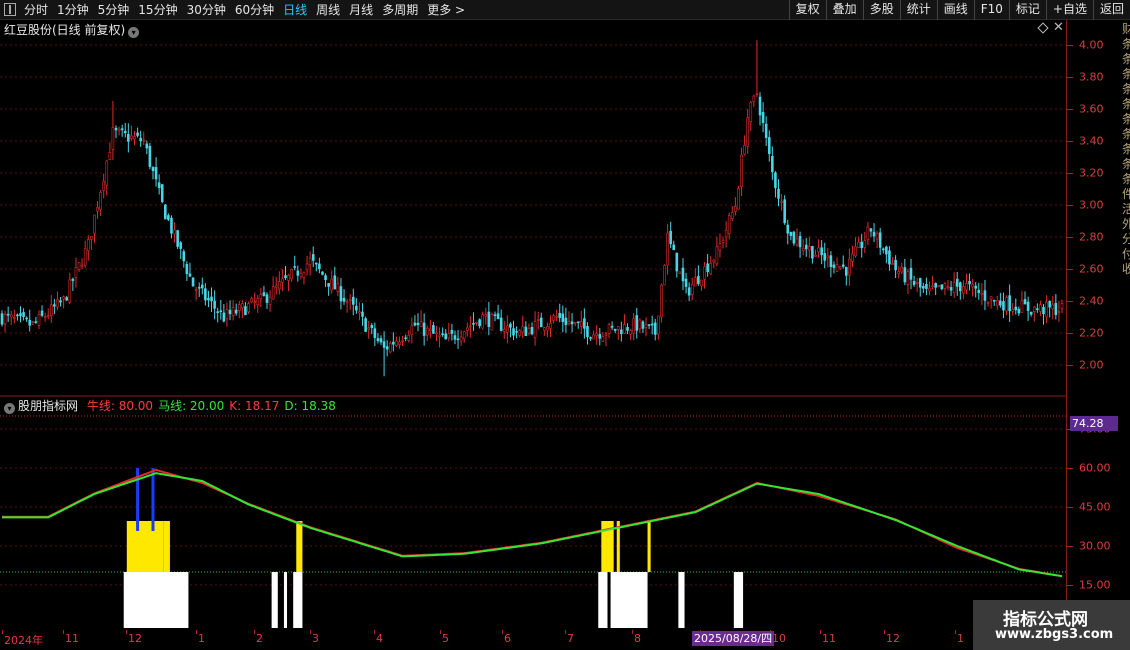  What do you see at coordinates (1126, 239) in the screenshot?
I see `strip-char-14: 分` at bounding box center [1126, 239].